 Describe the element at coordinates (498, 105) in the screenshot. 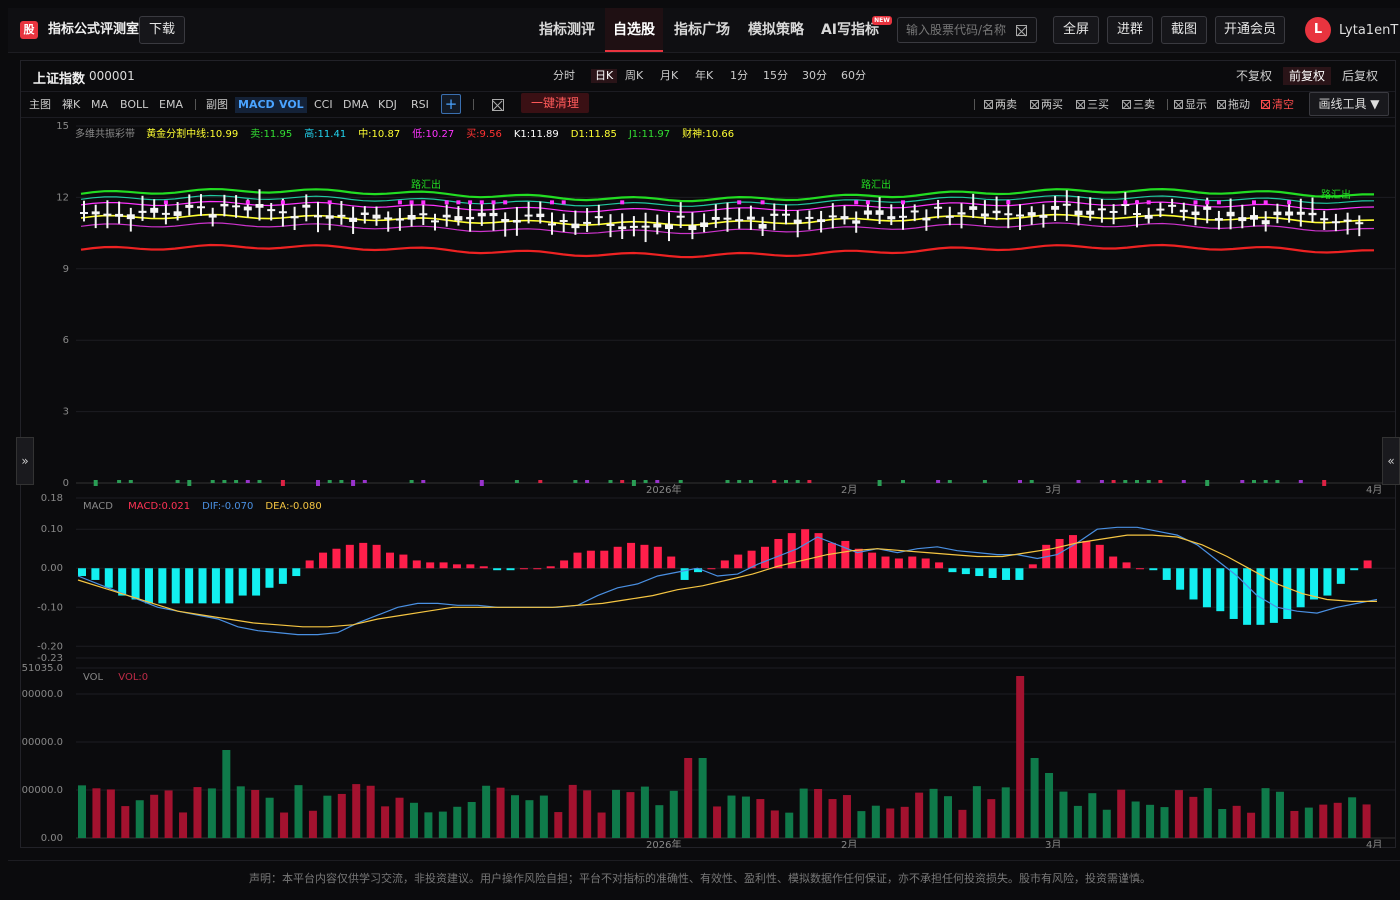

I see `close-indicators-icon` at that location.